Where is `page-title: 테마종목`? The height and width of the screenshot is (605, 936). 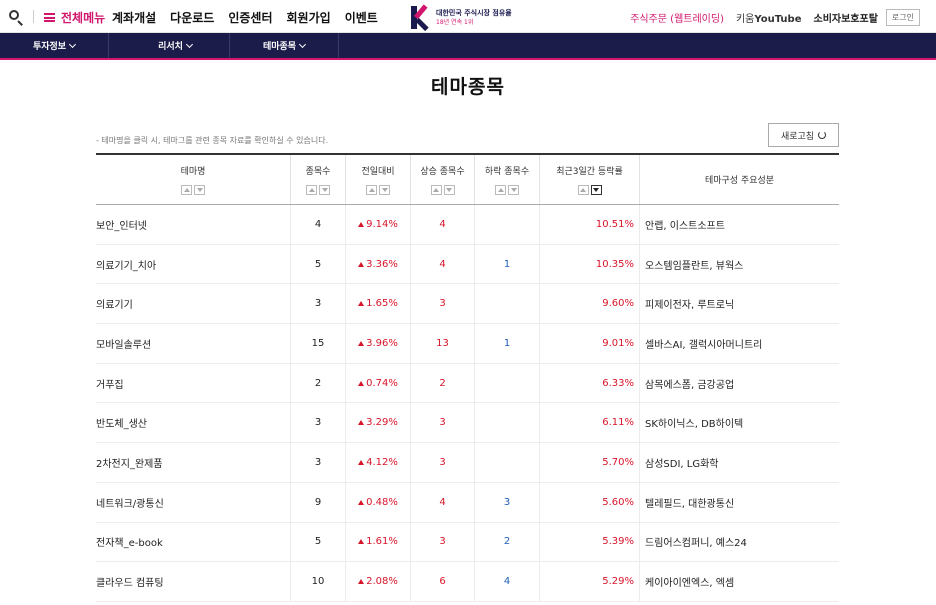
page-title: 테마종목 is located at coordinates (468, 87).